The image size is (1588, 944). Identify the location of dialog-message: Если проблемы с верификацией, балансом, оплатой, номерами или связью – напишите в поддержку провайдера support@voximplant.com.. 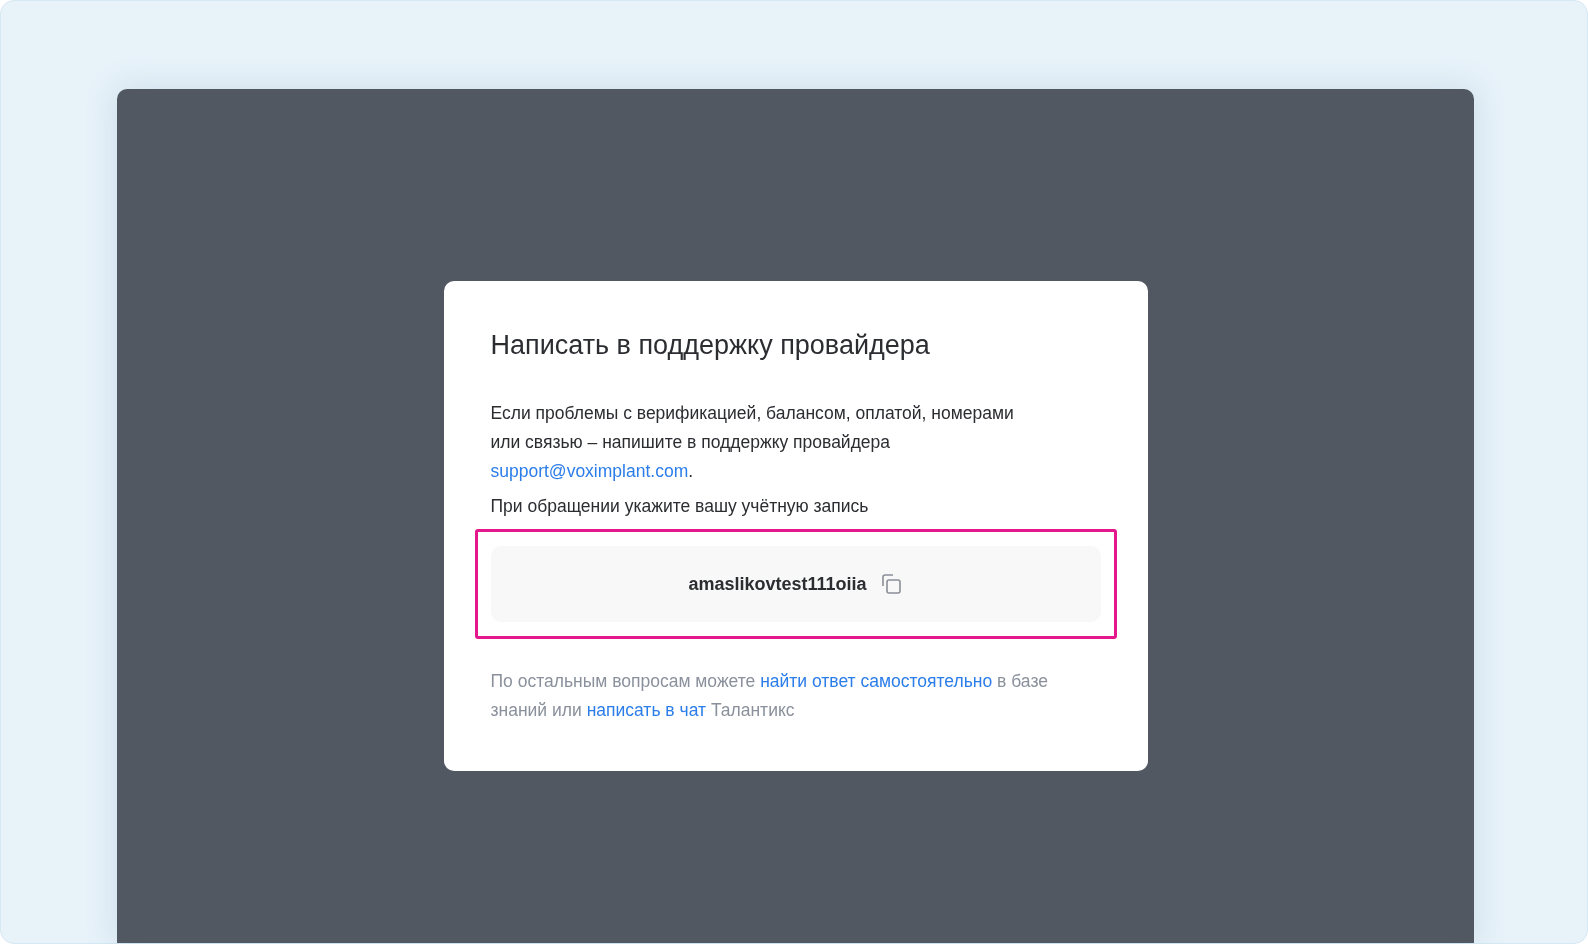
(752, 443).